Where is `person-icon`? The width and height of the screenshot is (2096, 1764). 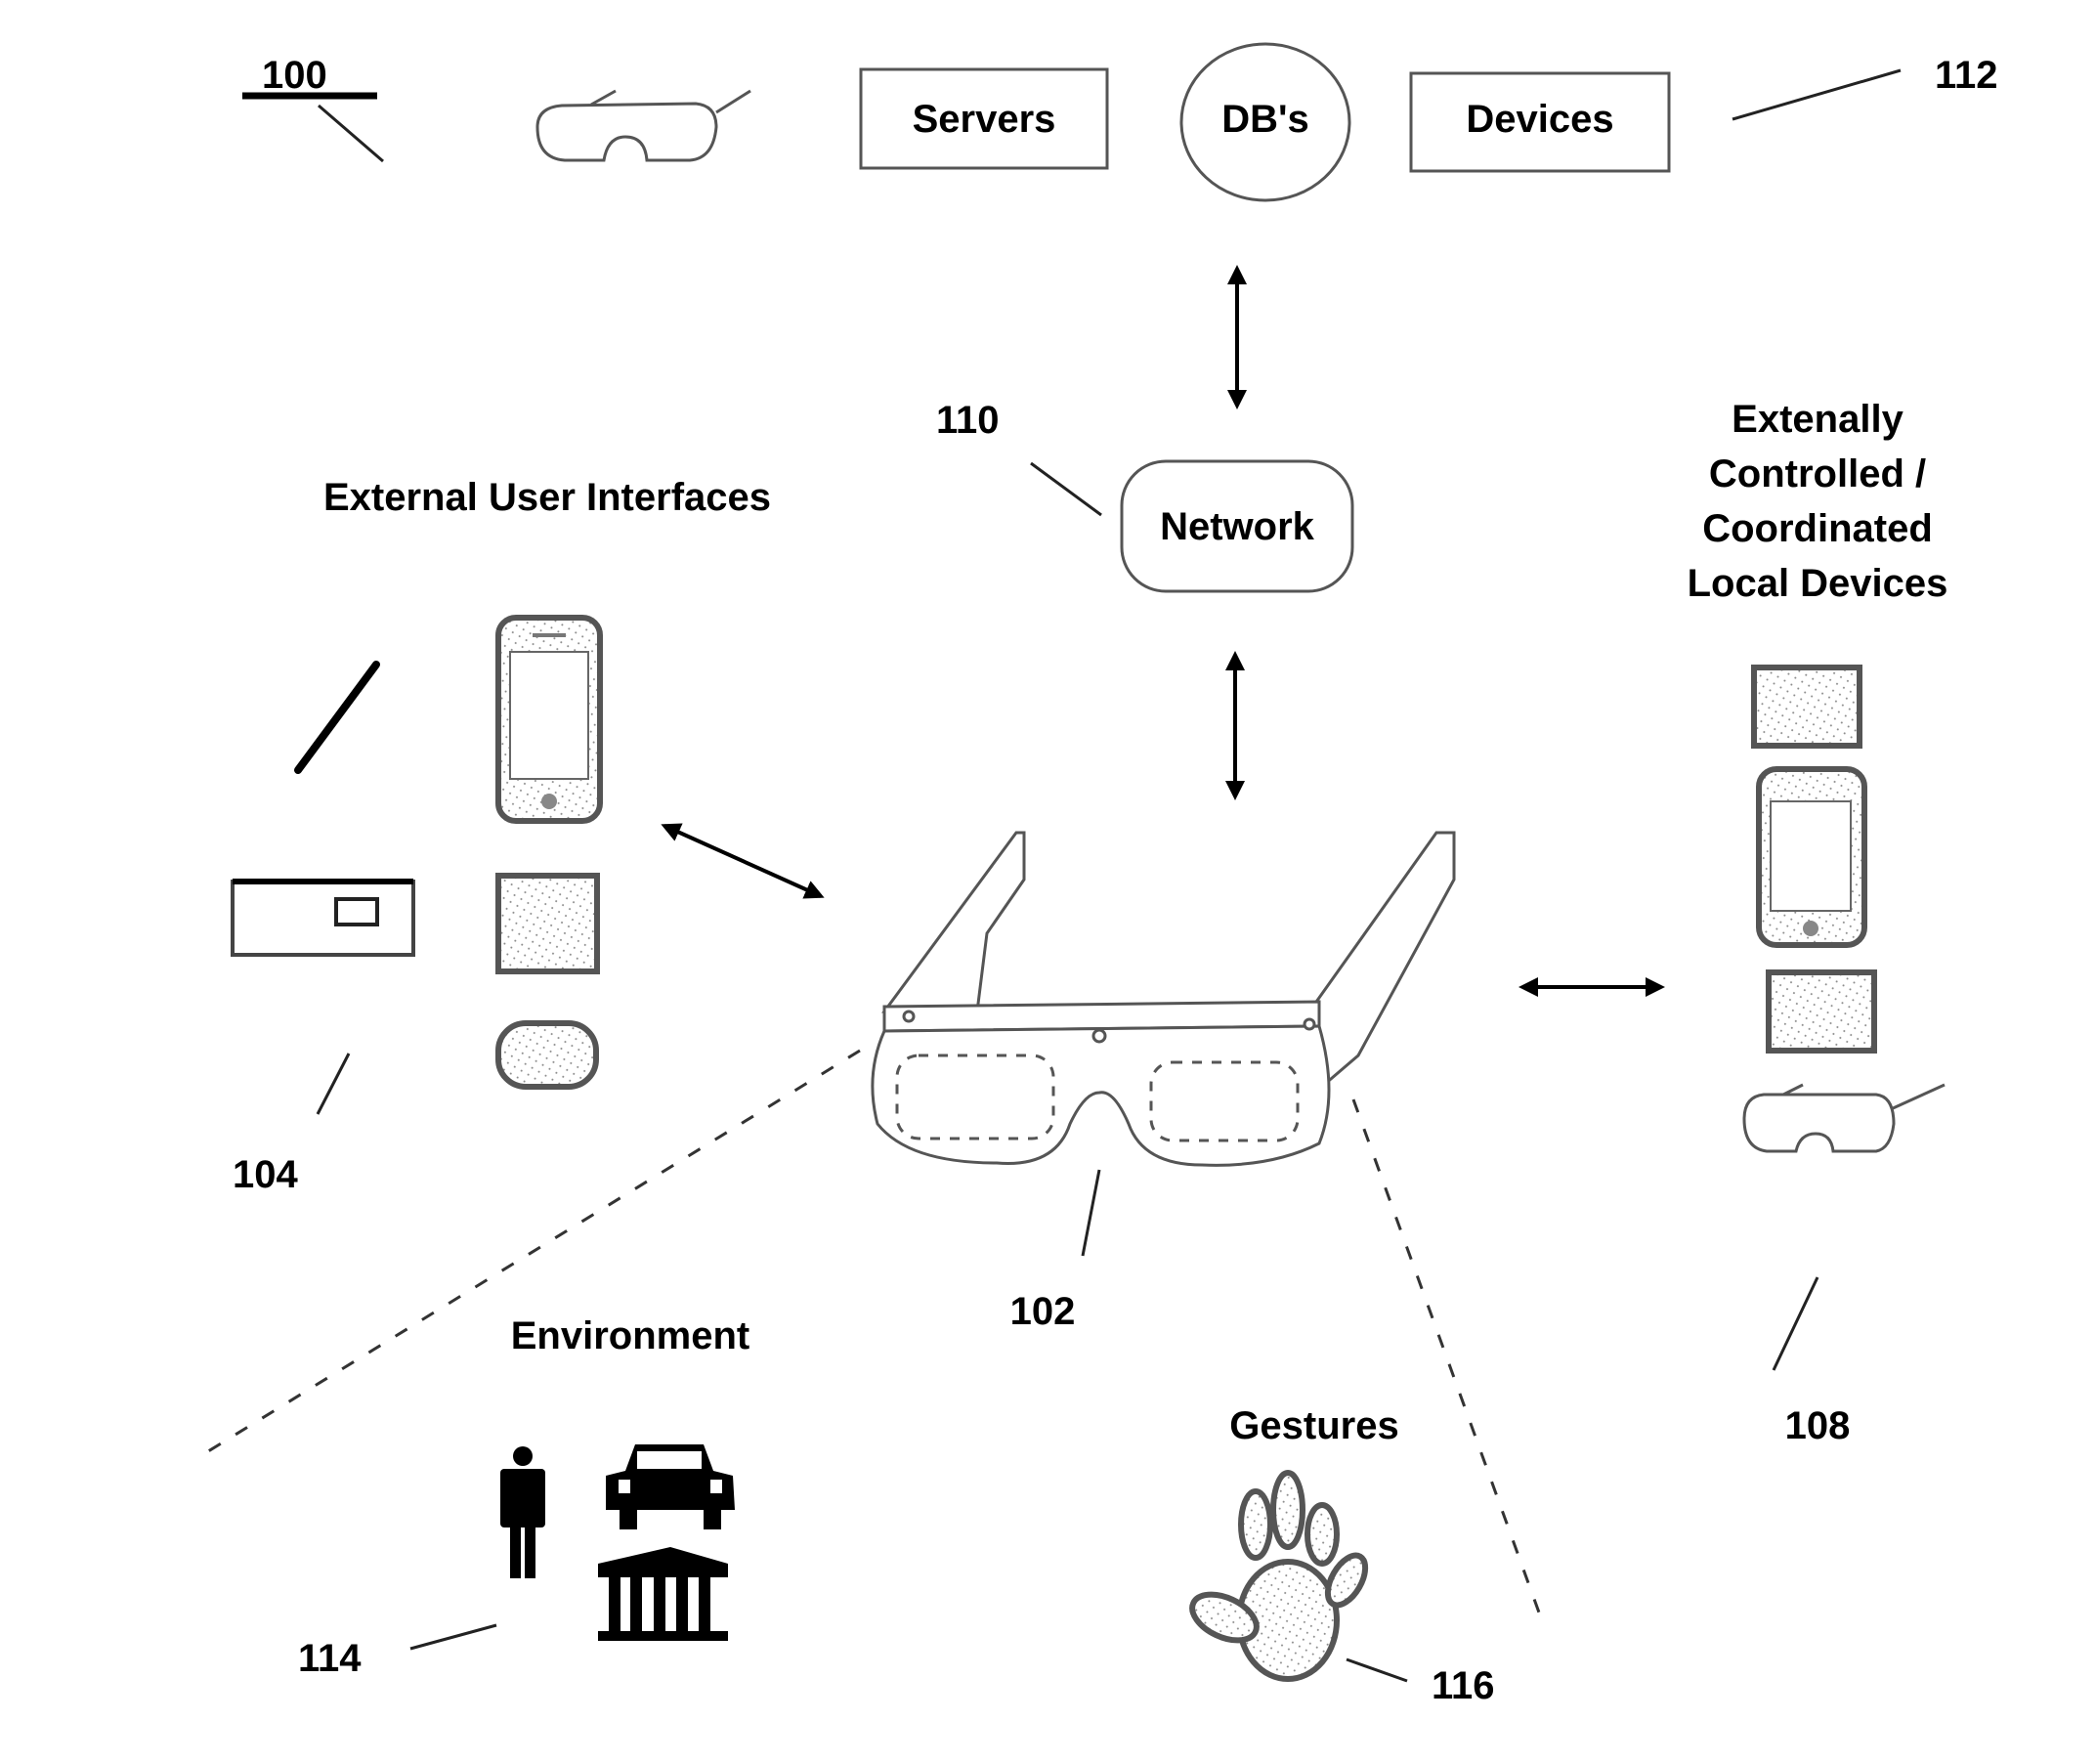
person-icon is located at coordinates (522, 1512).